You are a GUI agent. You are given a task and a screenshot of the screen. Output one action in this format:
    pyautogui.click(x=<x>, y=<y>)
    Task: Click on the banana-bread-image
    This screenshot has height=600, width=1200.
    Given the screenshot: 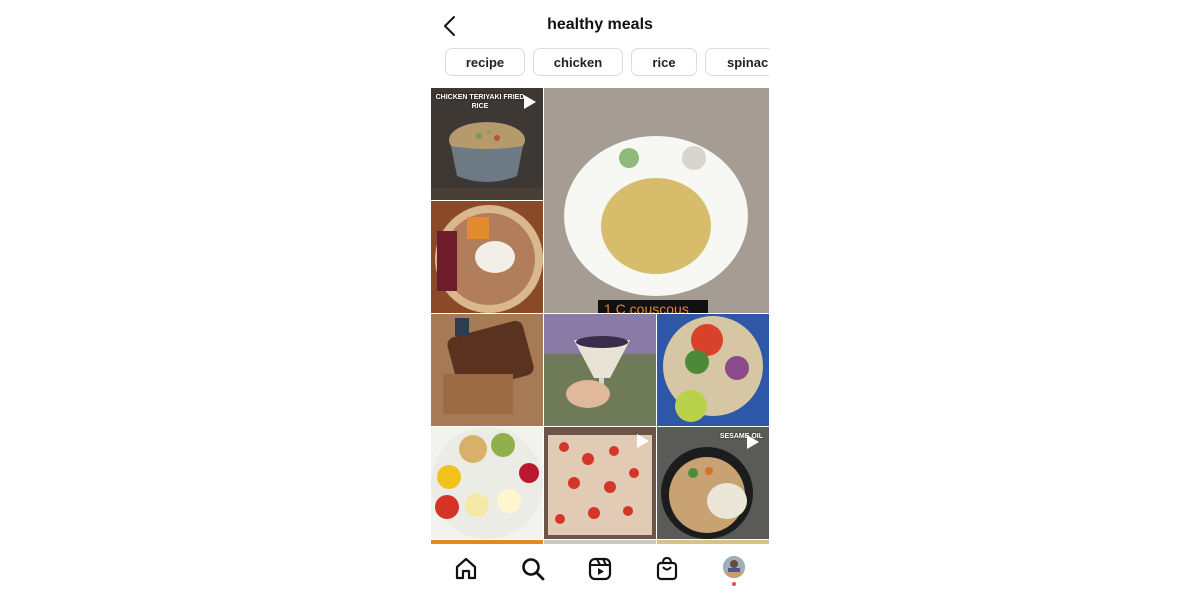 What is the action you would take?
    pyautogui.click(x=487, y=370)
    